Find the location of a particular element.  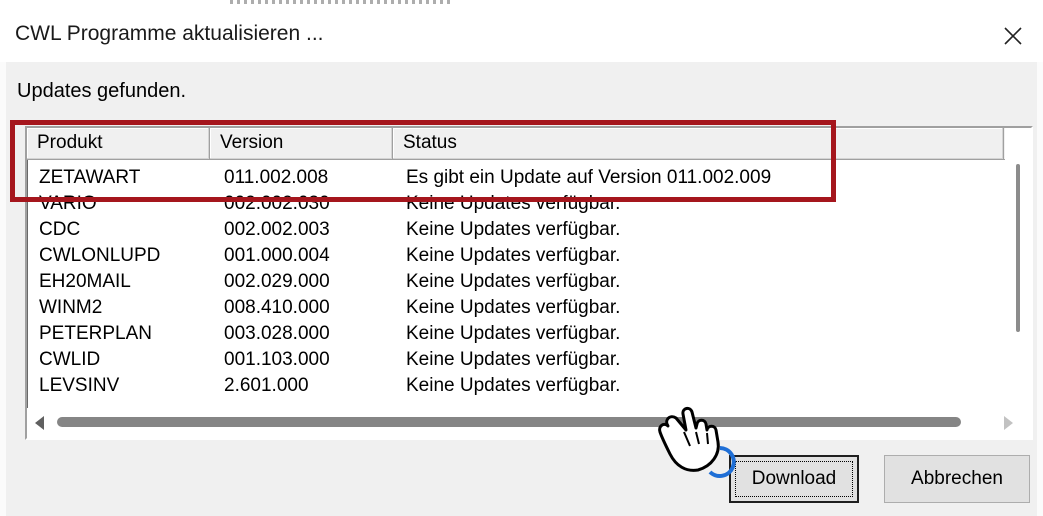

background-window-text-fragment is located at coordinates (340, 2).